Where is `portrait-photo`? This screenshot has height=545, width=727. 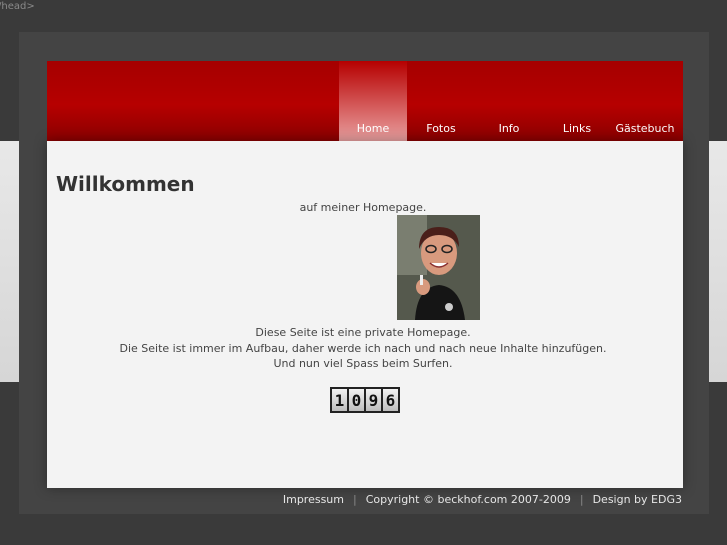 portrait-photo is located at coordinates (438, 267).